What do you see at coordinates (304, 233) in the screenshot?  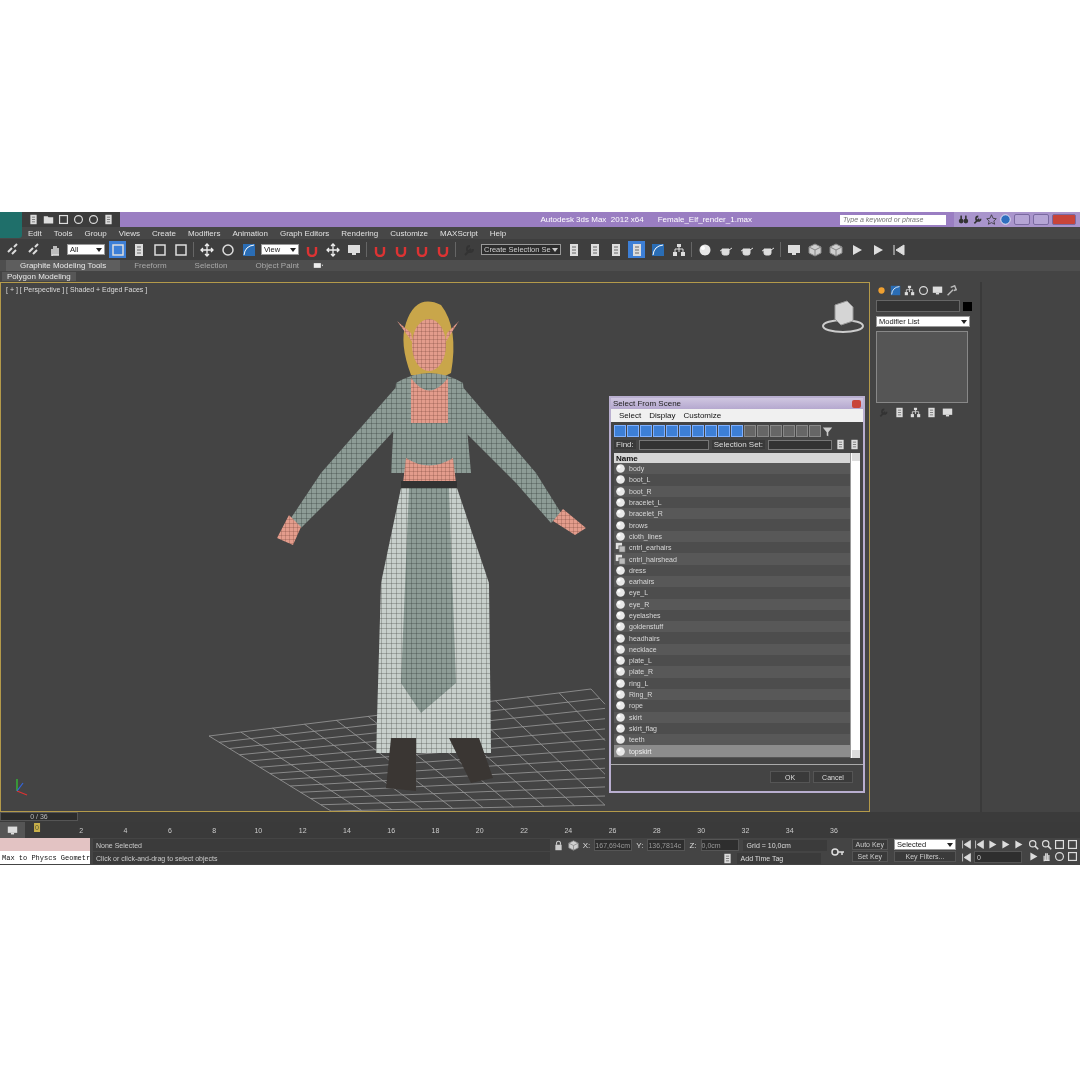 I see `menu-item: Graph Editors` at bounding box center [304, 233].